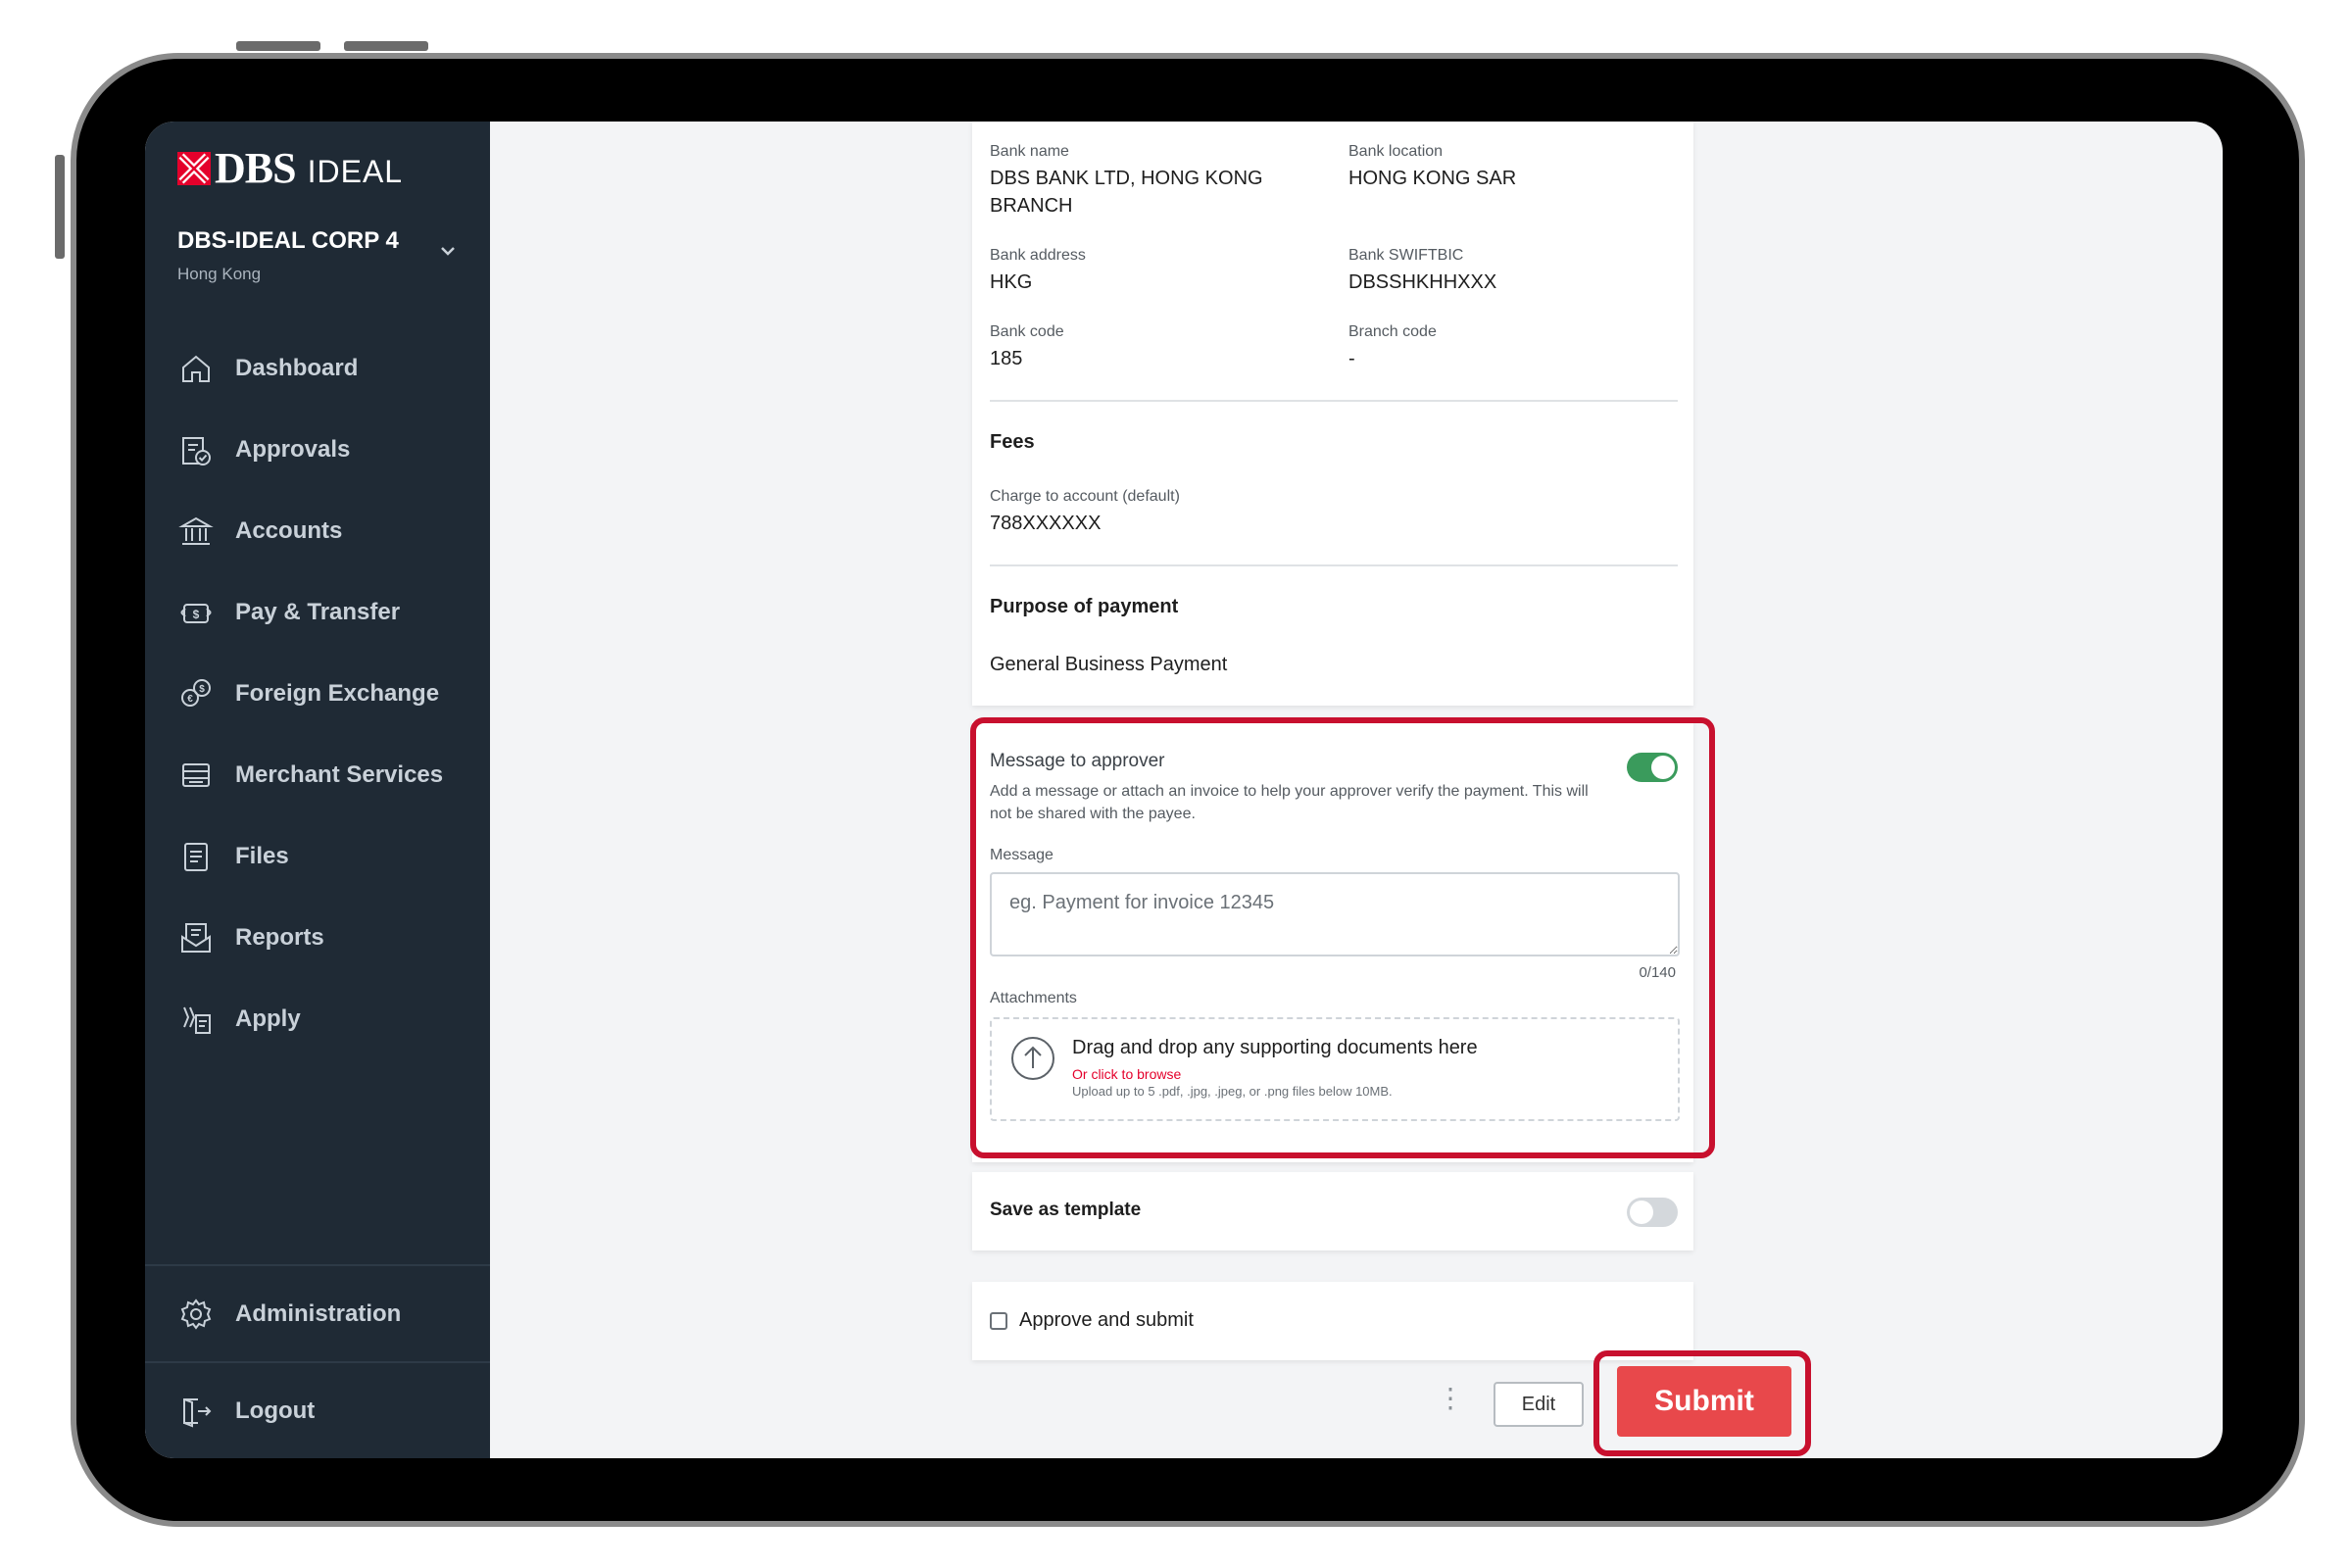  I want to click on nav-item-dashboard: Dashboard, so click(317, 368).